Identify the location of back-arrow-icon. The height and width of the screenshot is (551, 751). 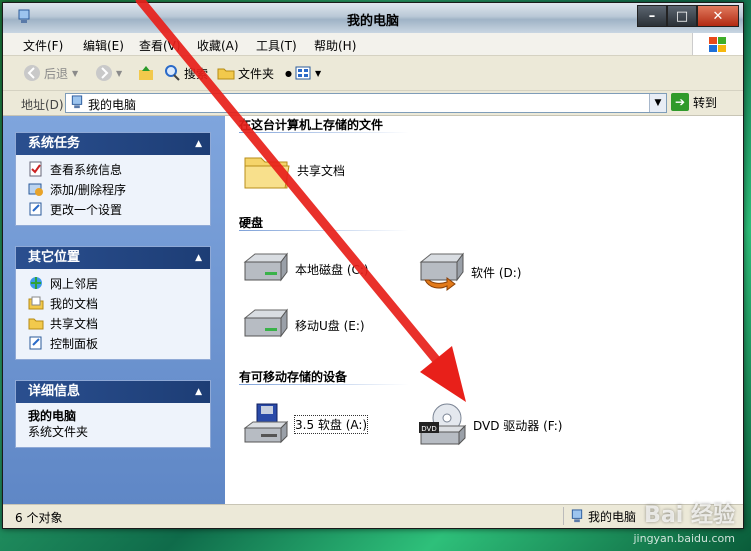
(32, 73).